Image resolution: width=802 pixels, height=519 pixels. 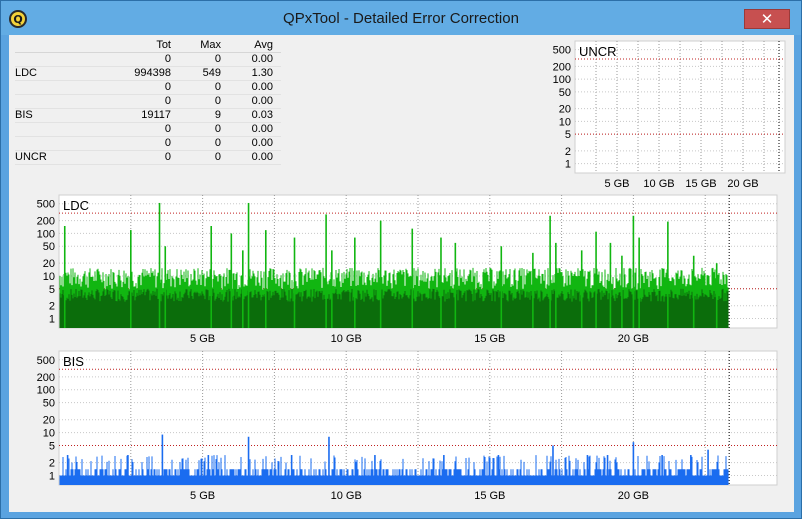 I want to click on stats-row: BIS 19117 9 0.03, so click(x=148, y=116).